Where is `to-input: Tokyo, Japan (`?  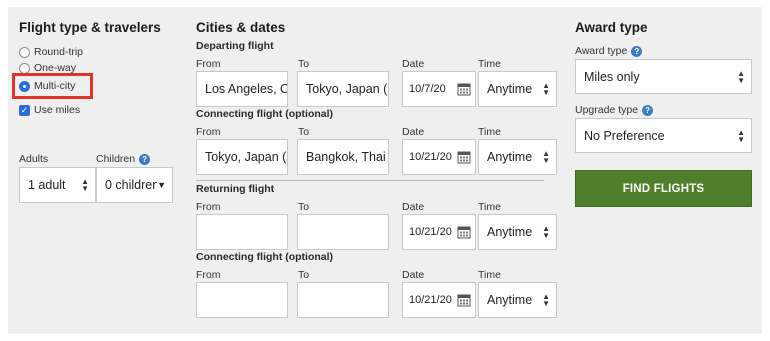 to-input: Tokyo, Japan ( is located at coordinates (343, 89).